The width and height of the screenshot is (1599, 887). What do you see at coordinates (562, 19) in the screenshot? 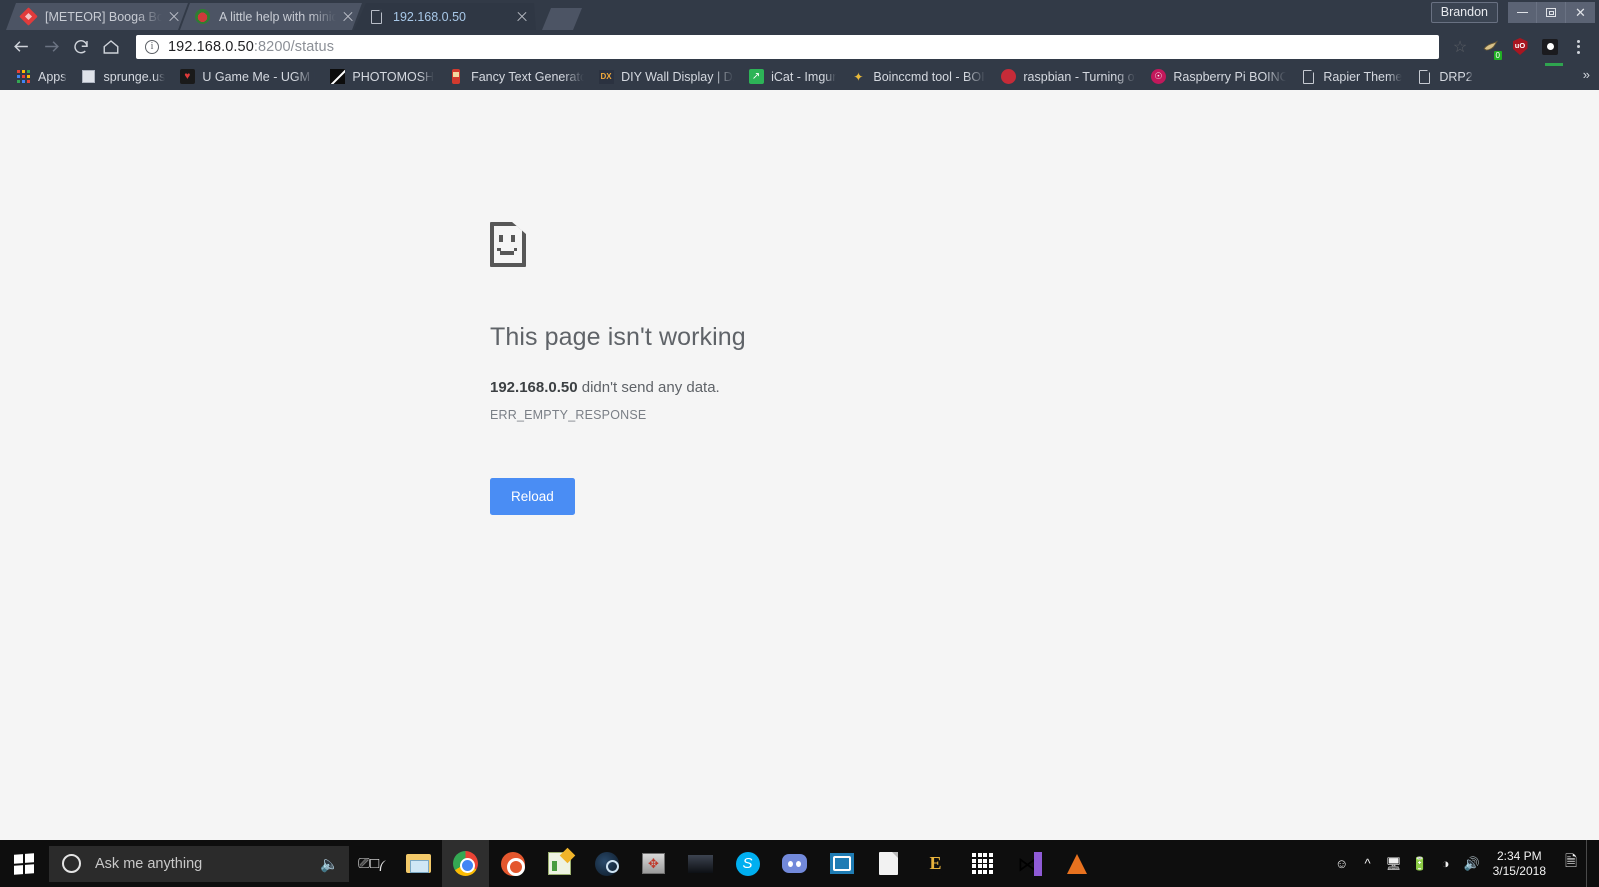
I see `new-tab-button` at bounding box center [562, 19].